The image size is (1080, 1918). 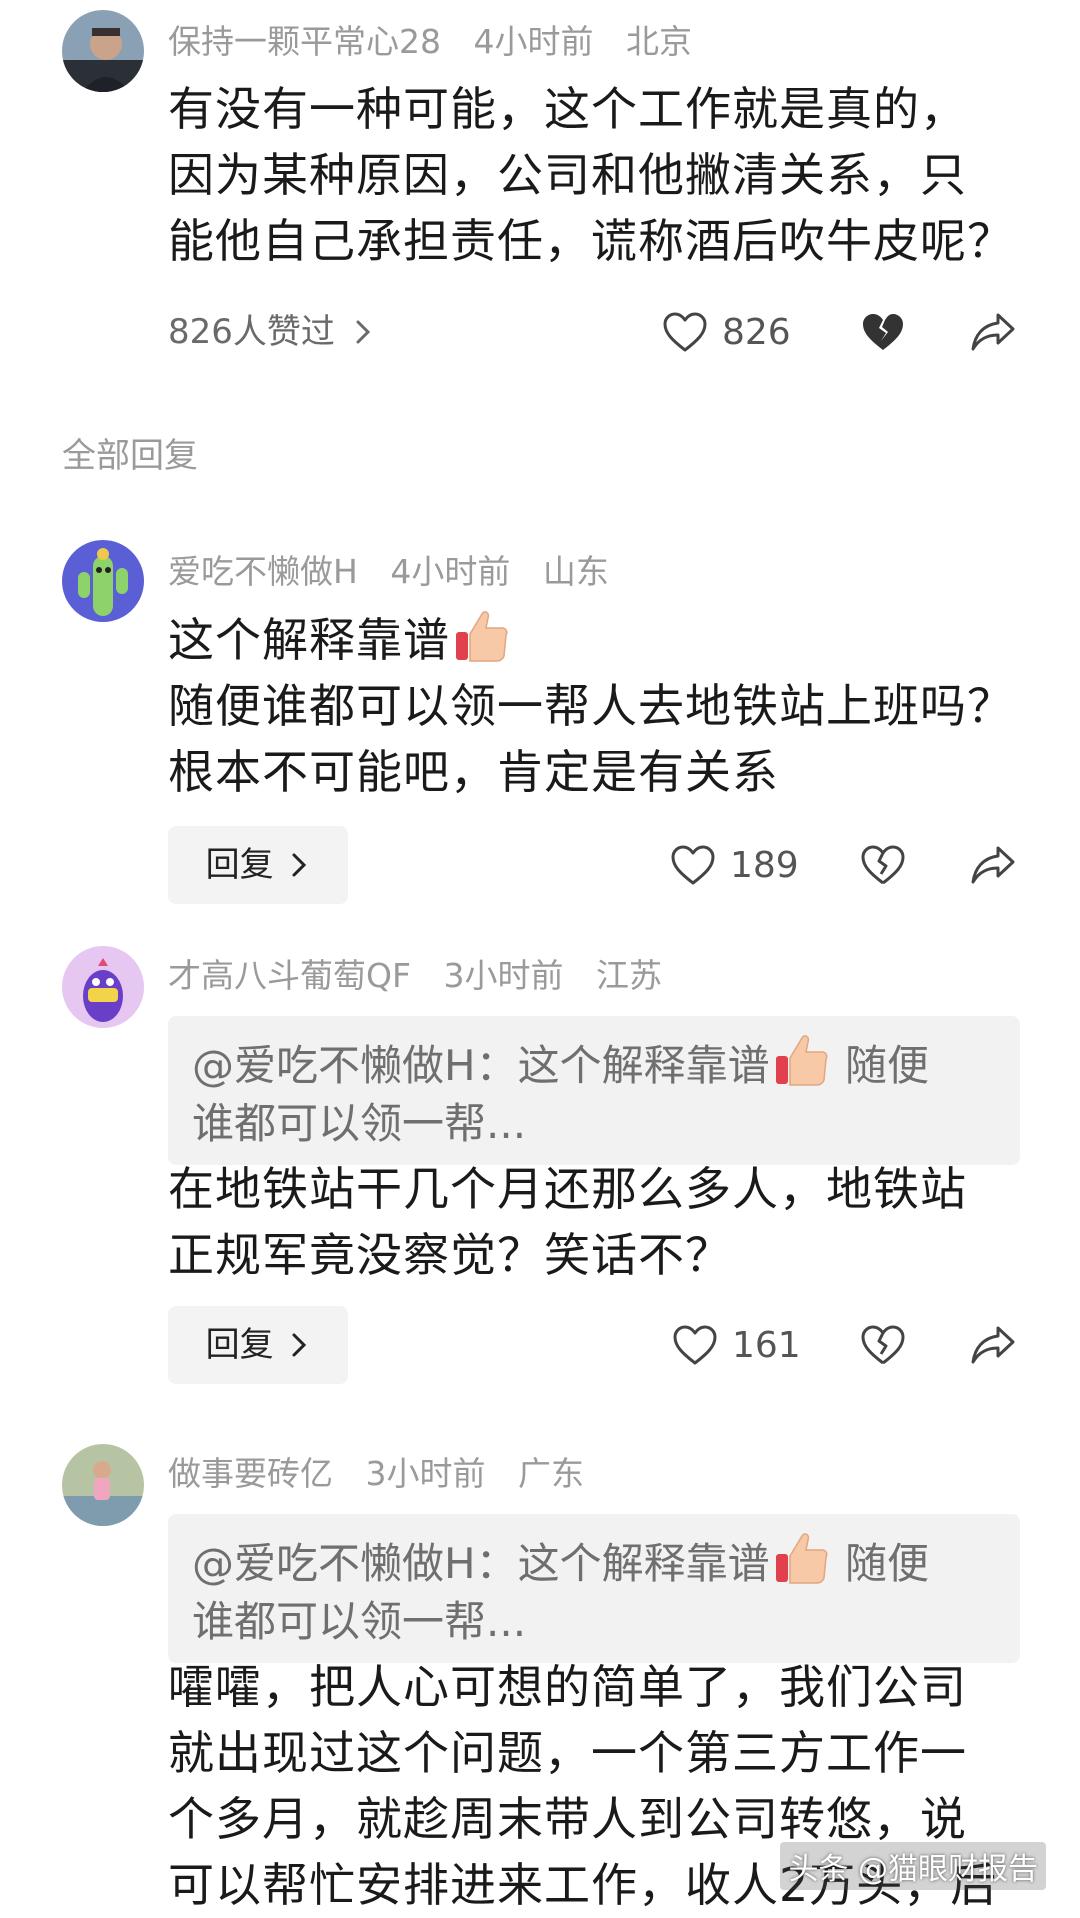 What do you see at coordinates (289, 975) in the screenshot?
I see `username: 才高八斗葡萄QF` at bounding box center [289, 975].